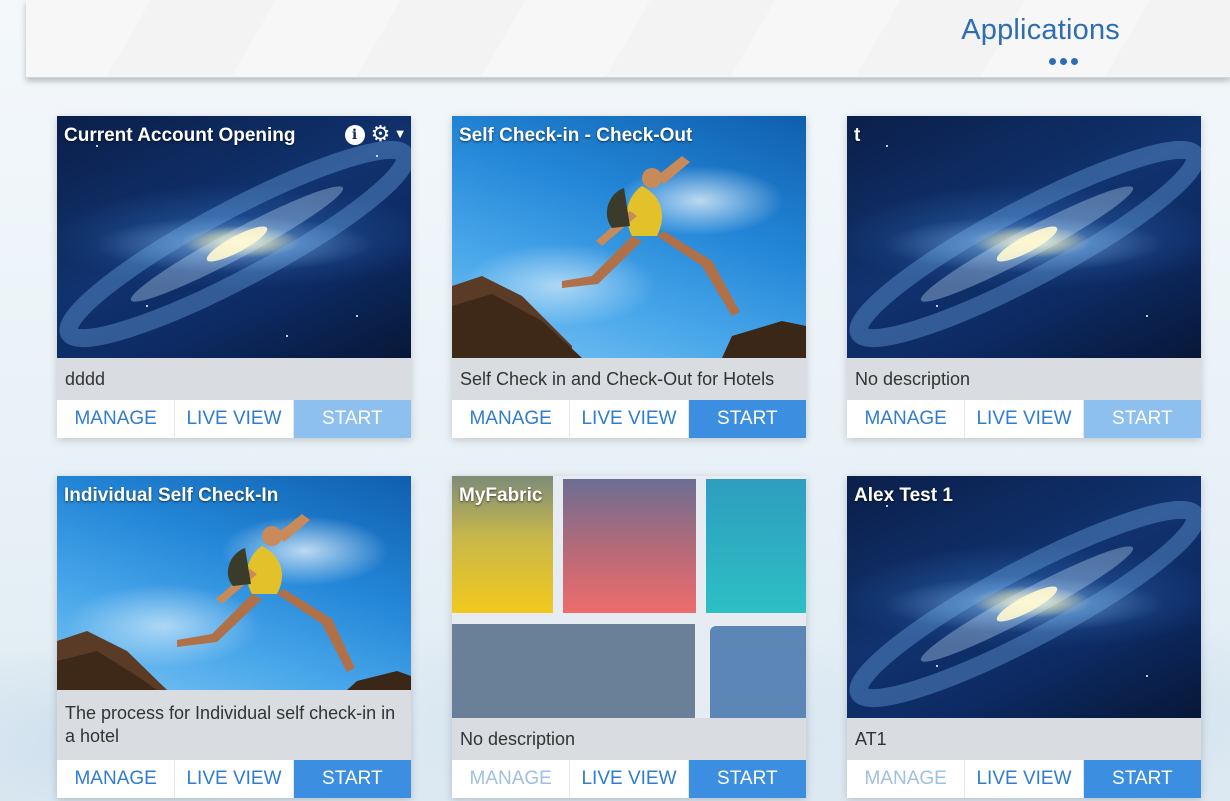 The image size is (1230, 801). What do you see at coordinates (628, 39) in the screenshot?
I see `app-header: Applications` at bounding box center [628, 39].